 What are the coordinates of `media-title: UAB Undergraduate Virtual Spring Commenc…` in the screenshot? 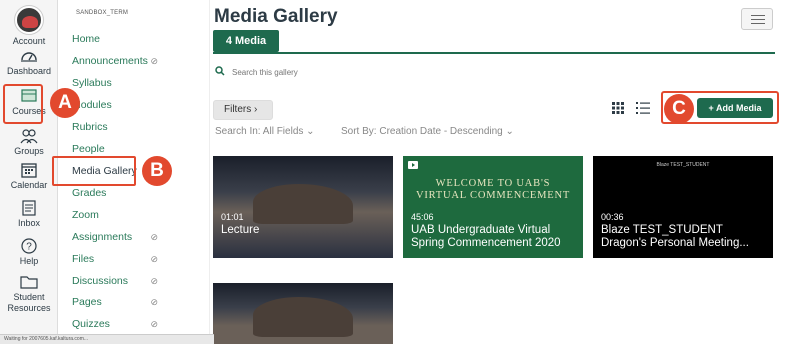 It's located at (486, 236).